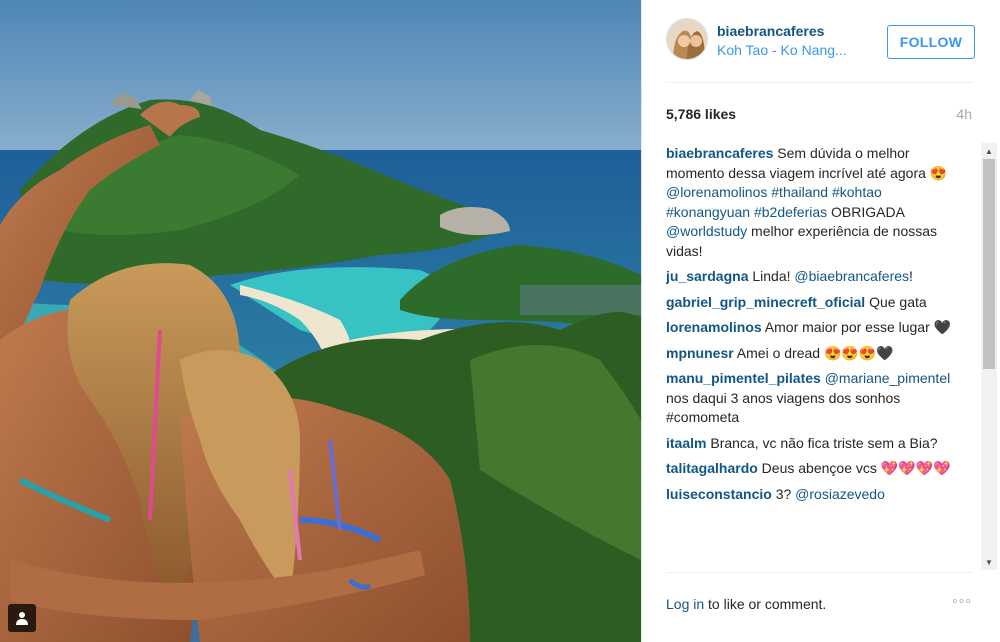  I want to click on comment-text: Linda!, so click(771, 276).